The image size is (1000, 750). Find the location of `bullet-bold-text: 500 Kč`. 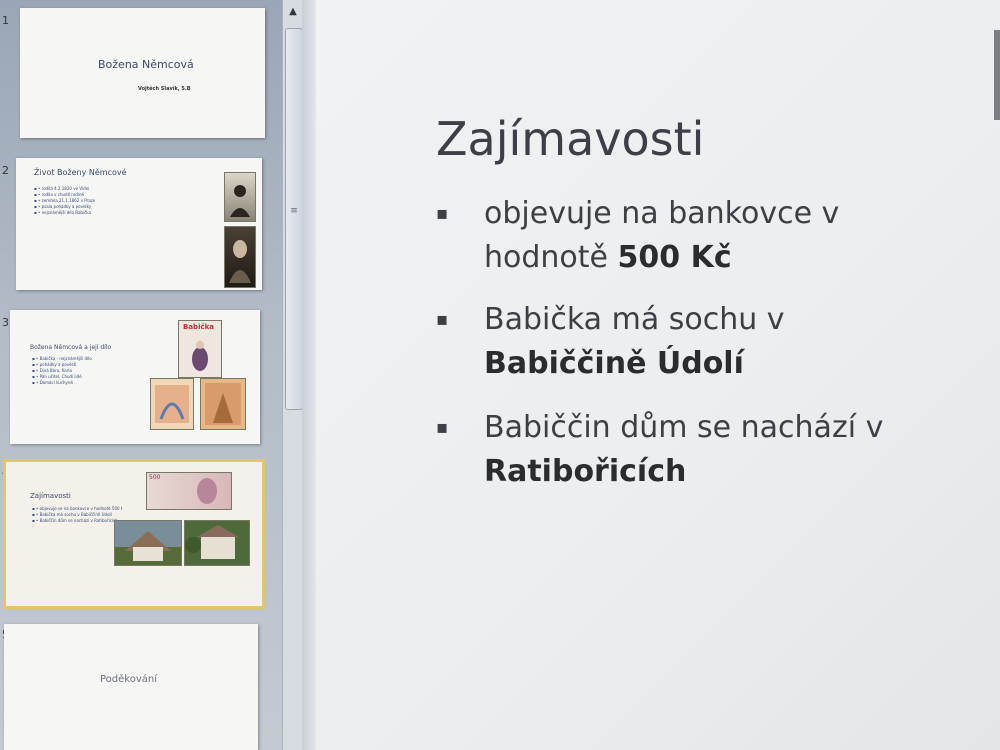

bullet-bold-text: 500 Kč is located at coordinates (674, 257).